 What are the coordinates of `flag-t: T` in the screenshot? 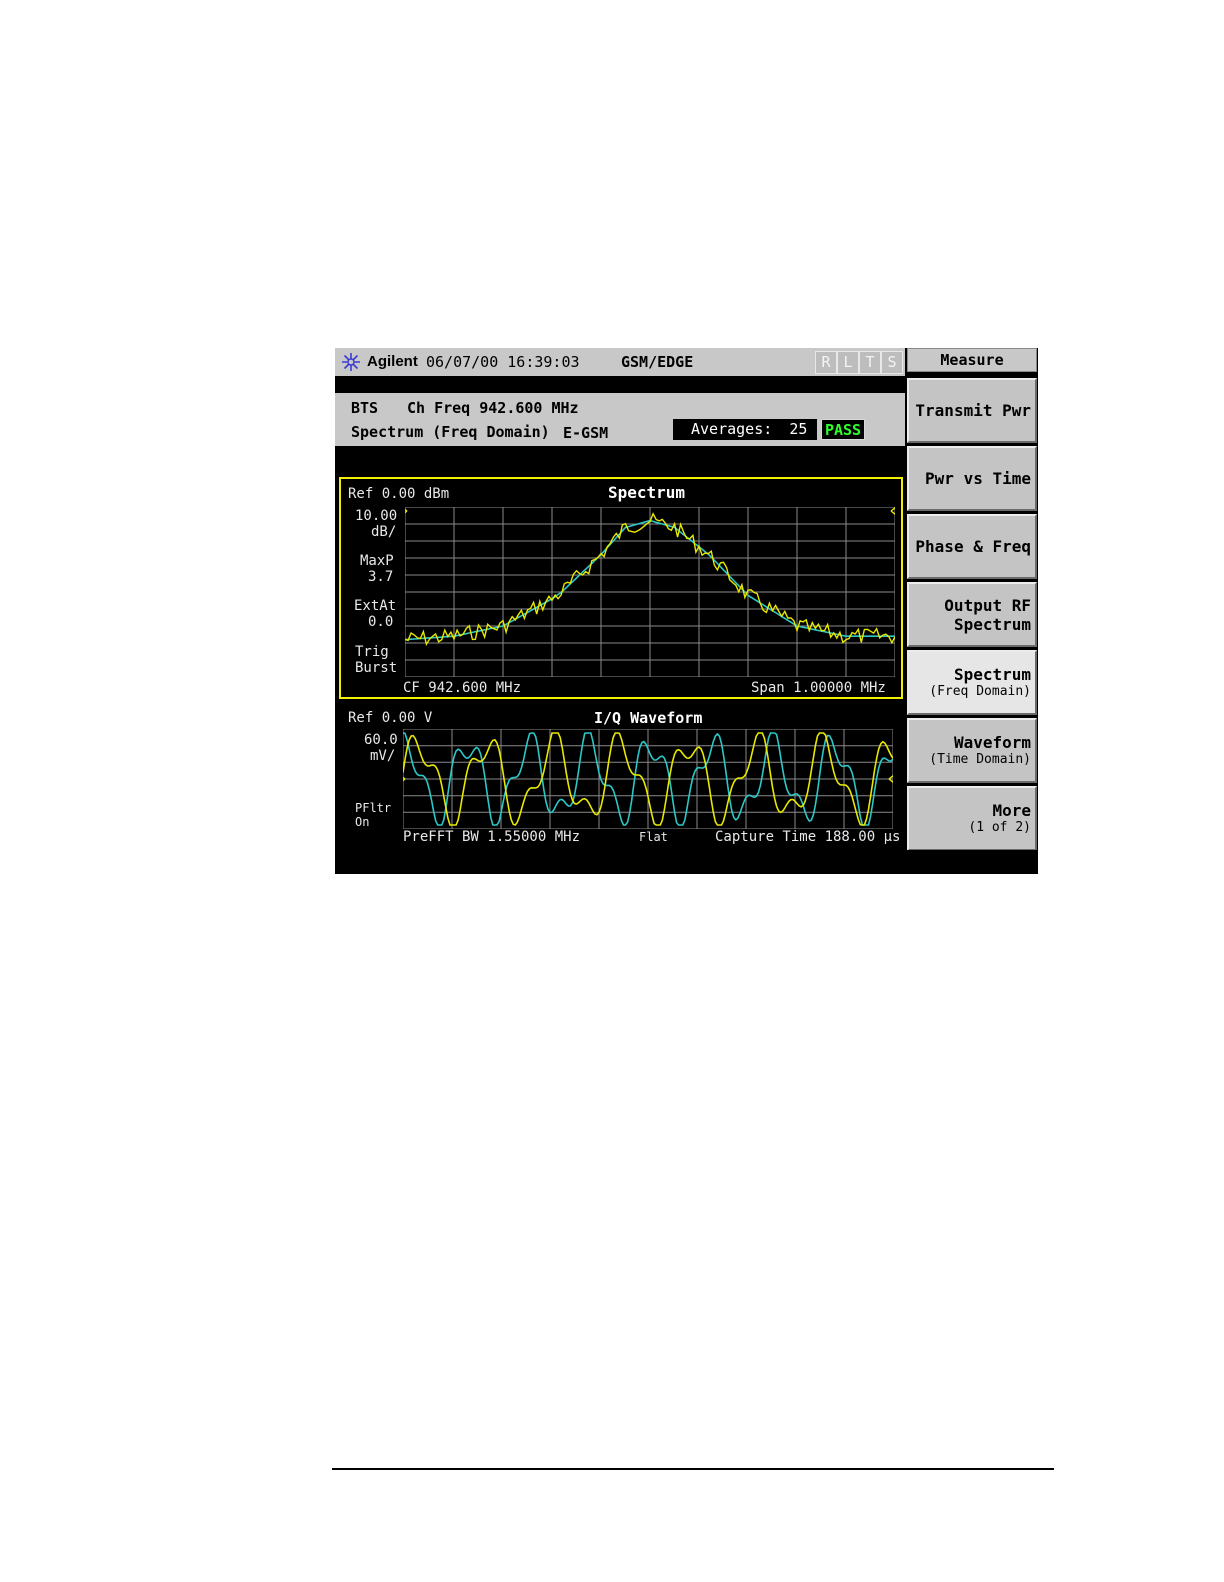 It's located at (870, 362).